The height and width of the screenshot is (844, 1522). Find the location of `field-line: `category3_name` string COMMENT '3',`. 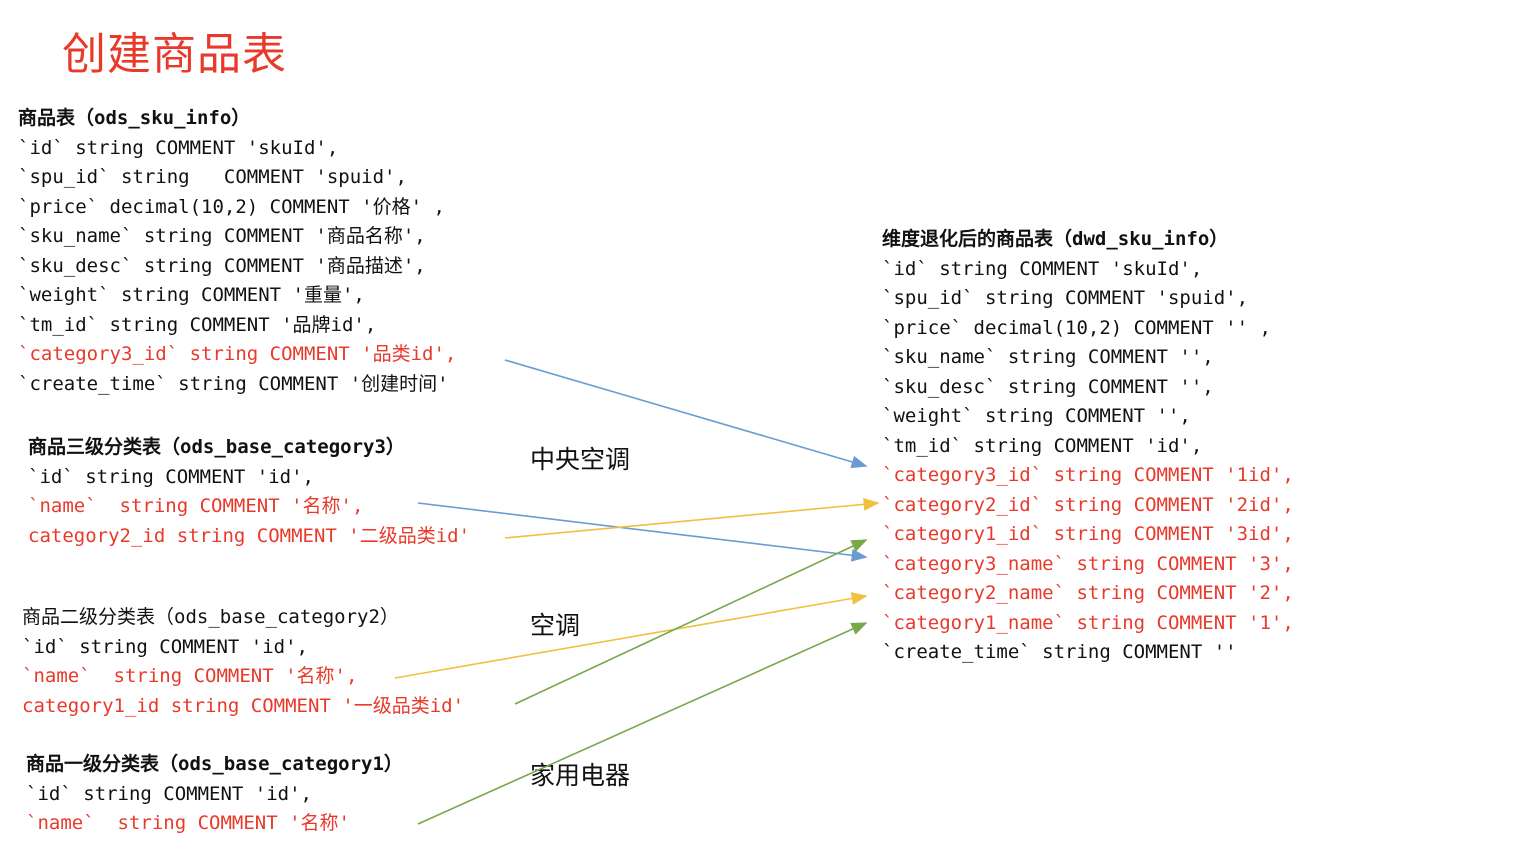

field-line: `category3_name` string COMMENT '3', is located at coordinates (1088, 563).